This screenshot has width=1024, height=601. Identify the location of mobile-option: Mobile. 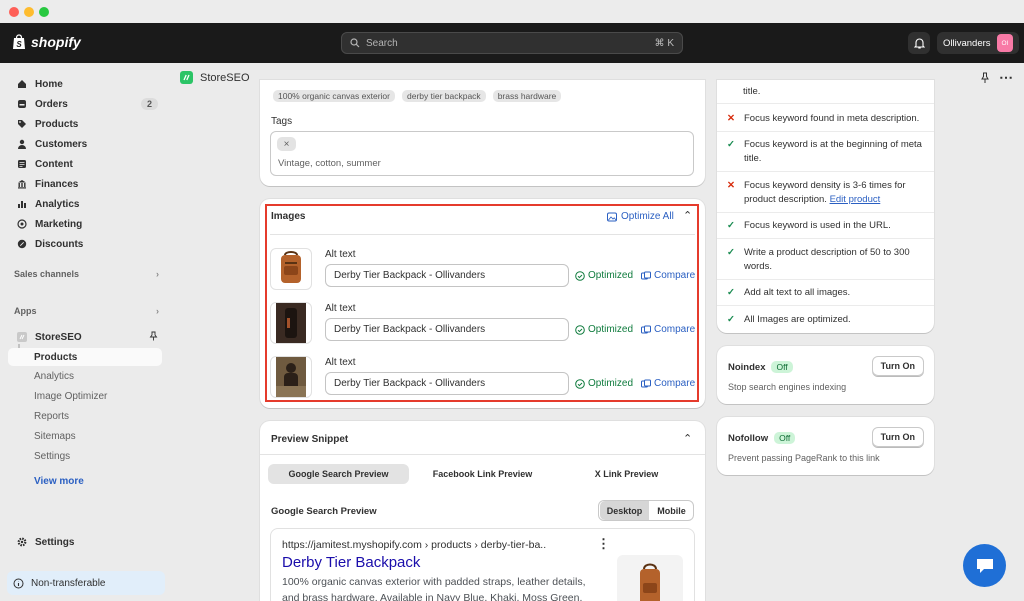
(671, 510).